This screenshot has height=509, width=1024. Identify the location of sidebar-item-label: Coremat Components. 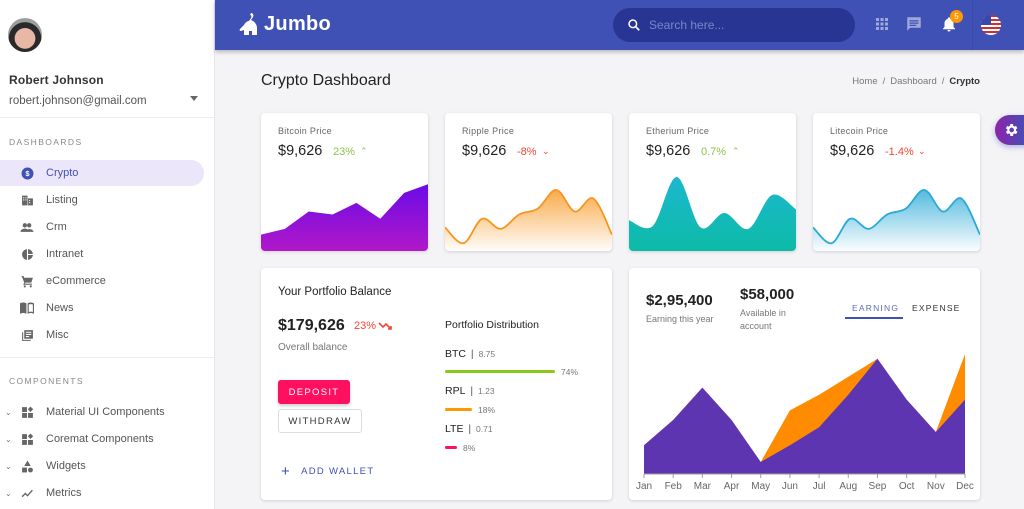
(100, 439).